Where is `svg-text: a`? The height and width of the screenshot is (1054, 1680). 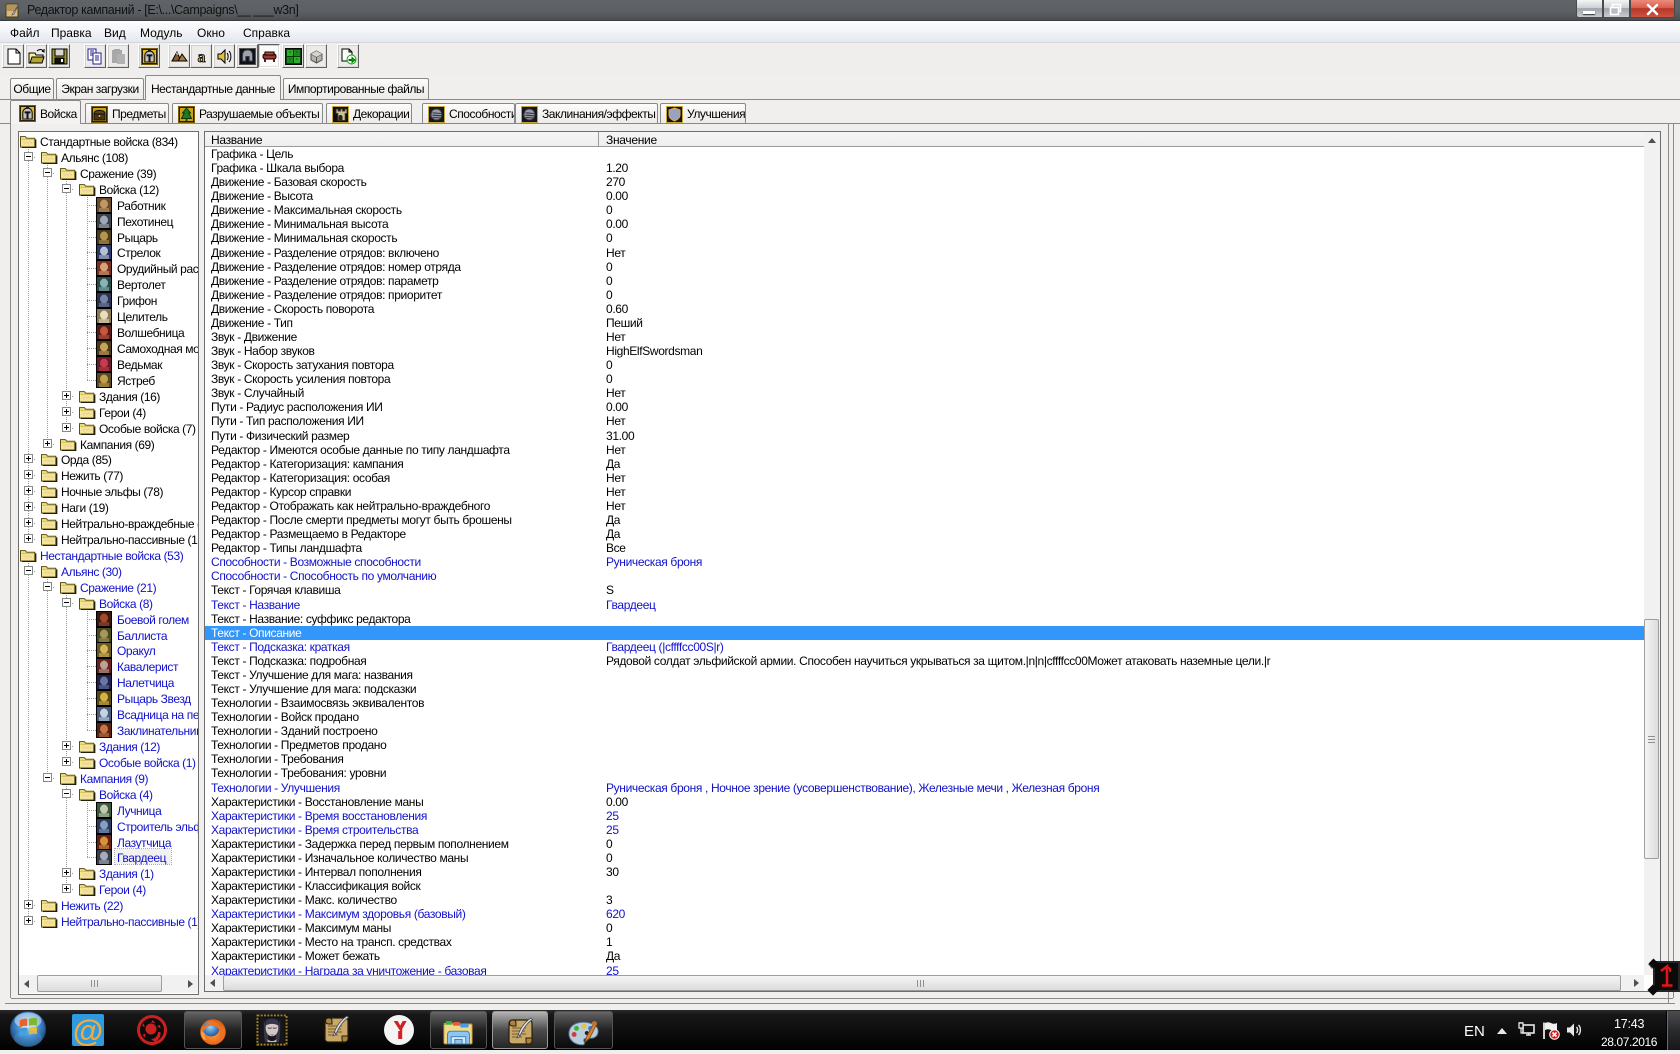 svg-text: a is located at coordinates (202, 57).